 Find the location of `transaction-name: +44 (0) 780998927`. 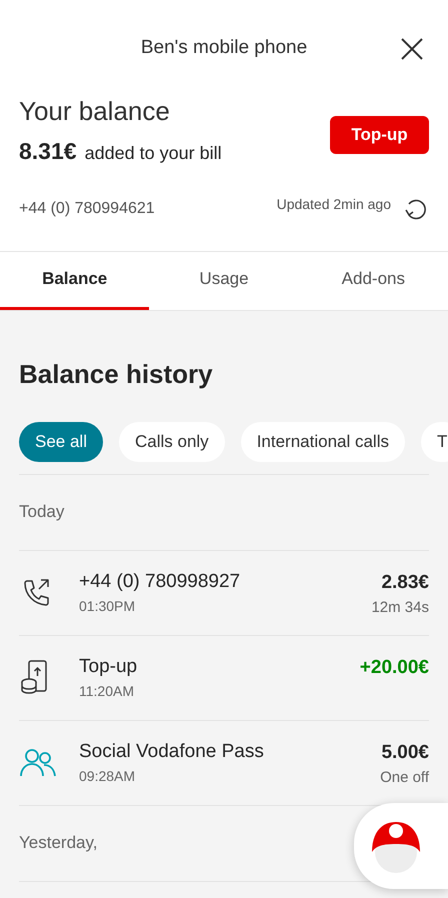

transaction-name: +44 (0) 780998927 is located at coordinates (160, 582).